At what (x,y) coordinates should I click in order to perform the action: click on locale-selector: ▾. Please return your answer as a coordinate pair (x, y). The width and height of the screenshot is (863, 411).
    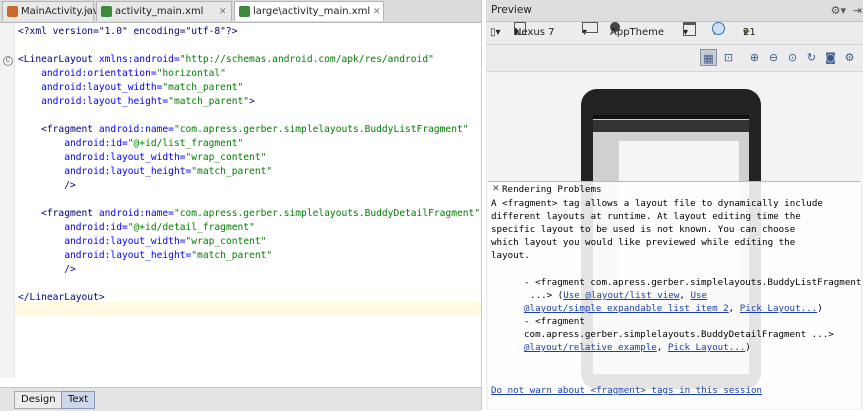
    Looking at the image, I should click on (718, 33).